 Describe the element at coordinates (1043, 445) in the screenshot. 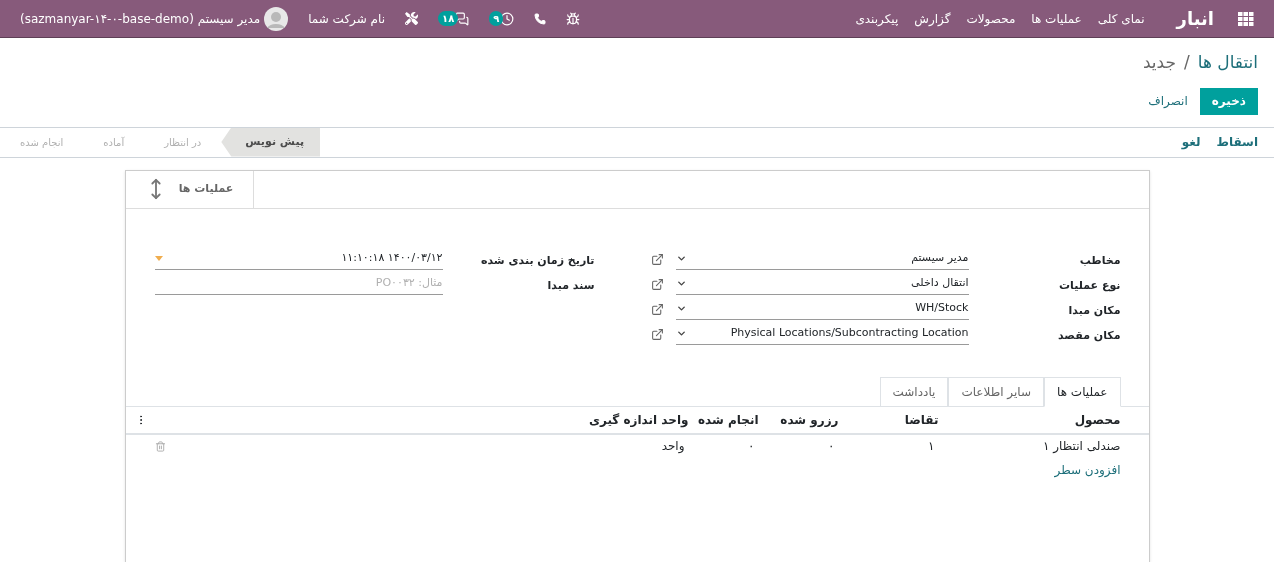

I see `table-cell: صندلی انتظار ۱` at that location.